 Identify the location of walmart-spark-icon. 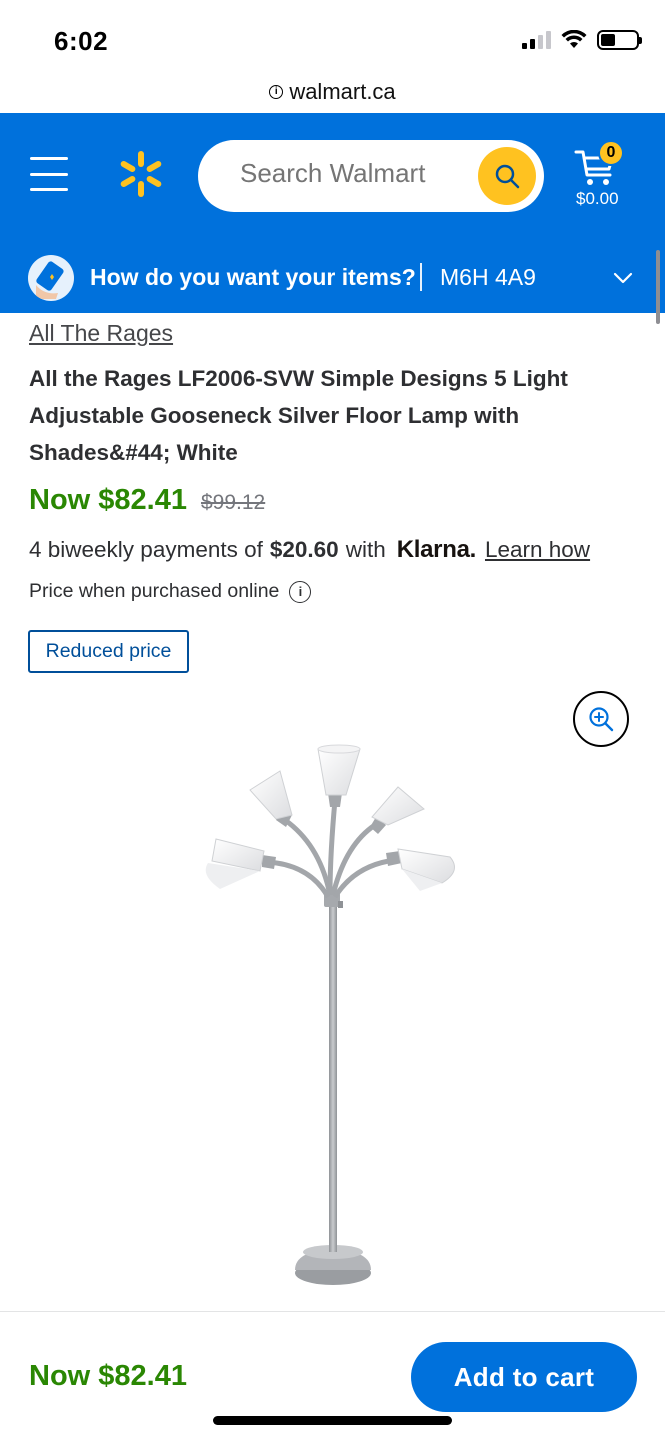
(141, 174).